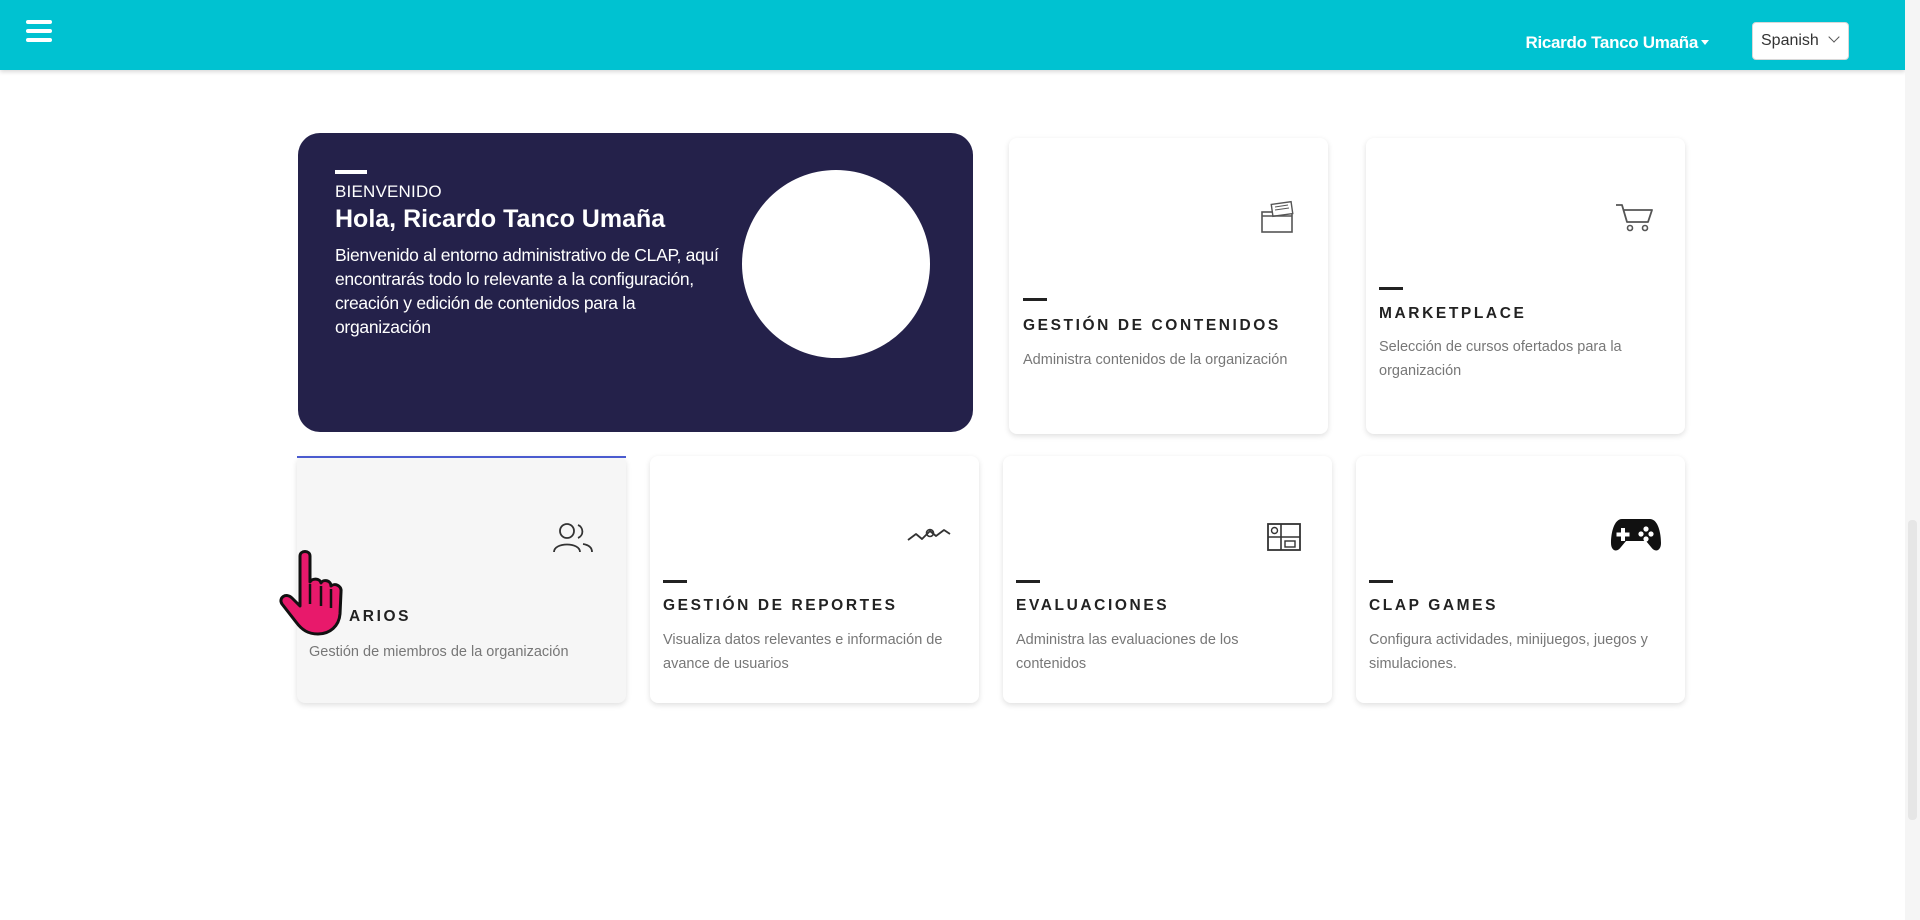 The width and height of the screenshot is (1920, 920). What do you see at coordinates (500, 219) in the screenshot?
I see `welcome-greeting: Hola, Ricardo Tanco Umaña` at bounding box center [500, 219].